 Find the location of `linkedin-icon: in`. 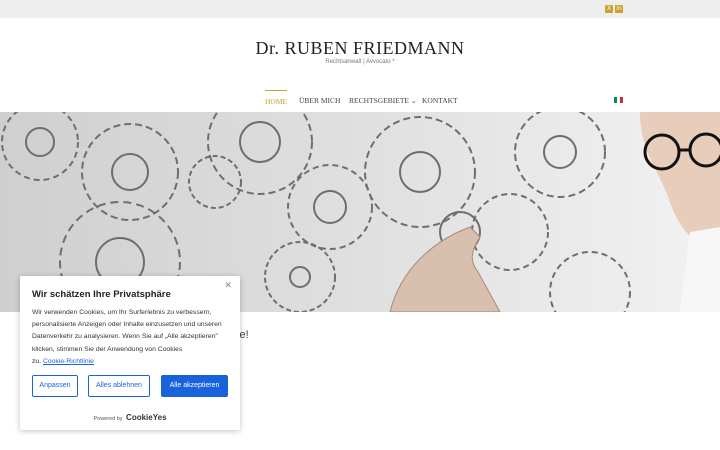

linkedin-icon: in is located at coordinates (619, 9).